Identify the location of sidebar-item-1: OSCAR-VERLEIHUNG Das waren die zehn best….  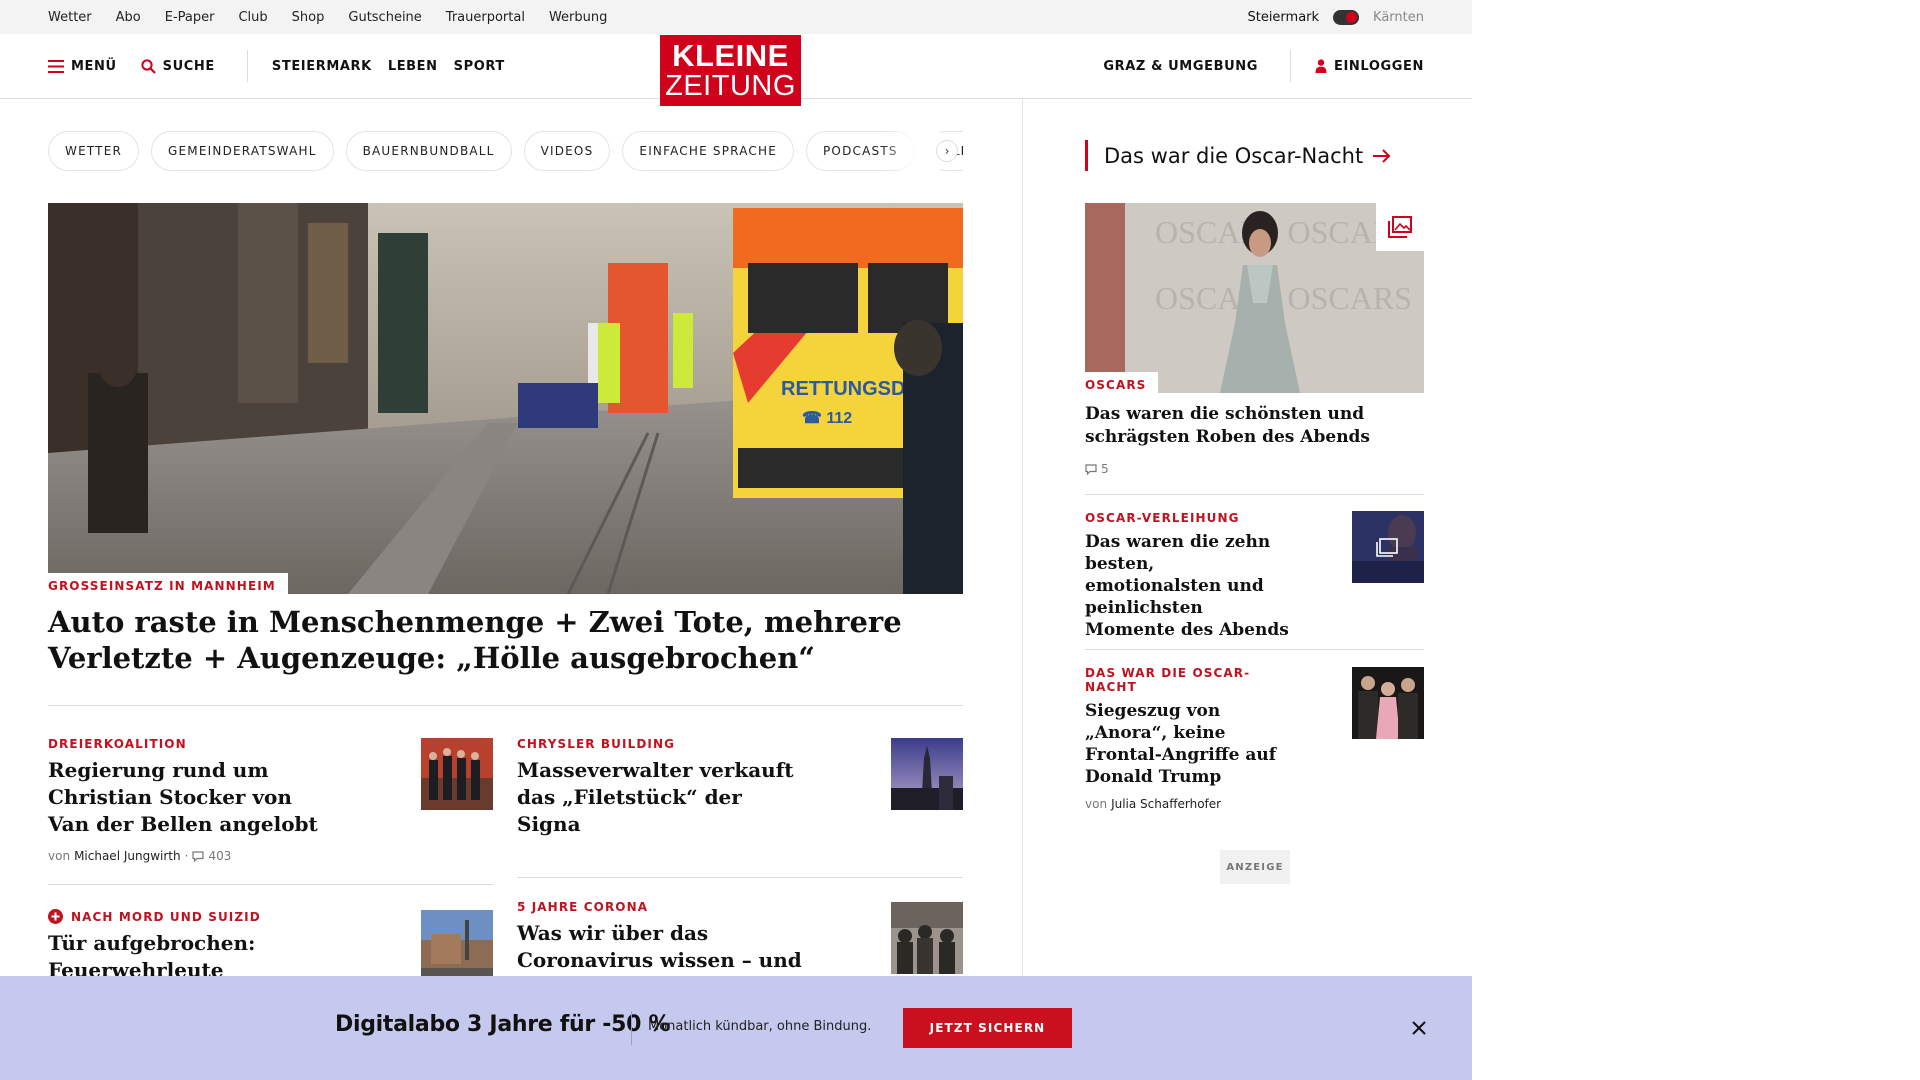
(1190, 576).